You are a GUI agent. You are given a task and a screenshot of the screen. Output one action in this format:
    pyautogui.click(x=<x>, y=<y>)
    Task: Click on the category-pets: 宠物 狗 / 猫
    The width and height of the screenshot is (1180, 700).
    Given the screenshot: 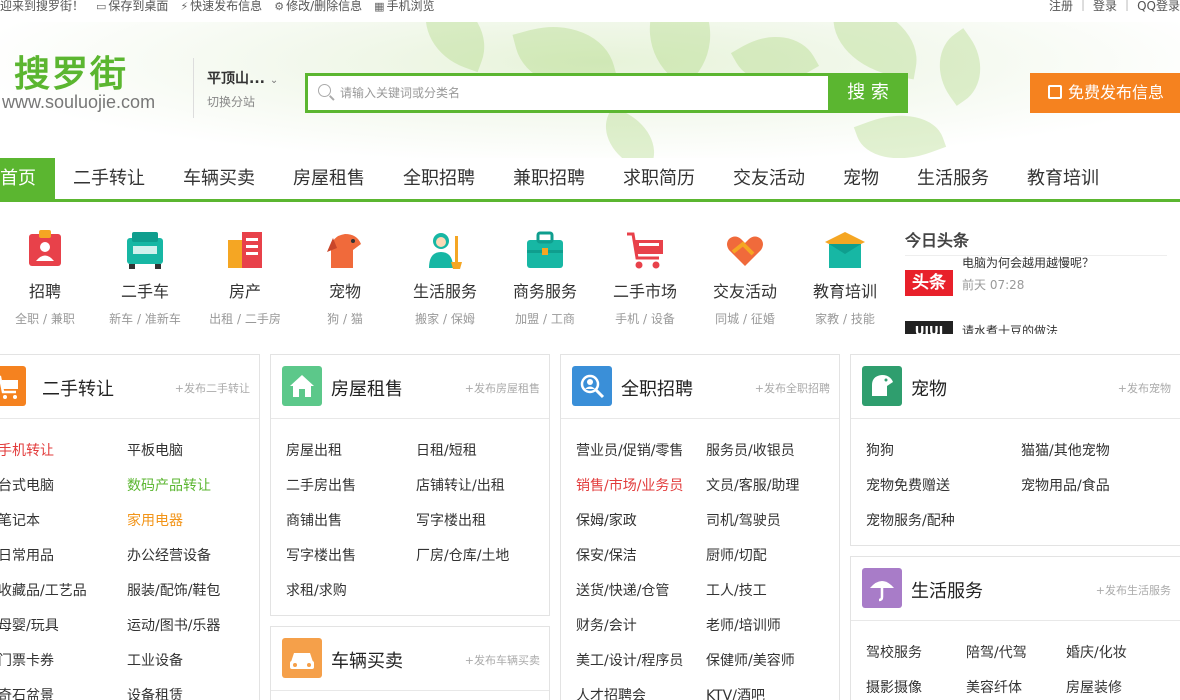 What is the action you would take?
    pyautogui.click(x=345, y=274)
    